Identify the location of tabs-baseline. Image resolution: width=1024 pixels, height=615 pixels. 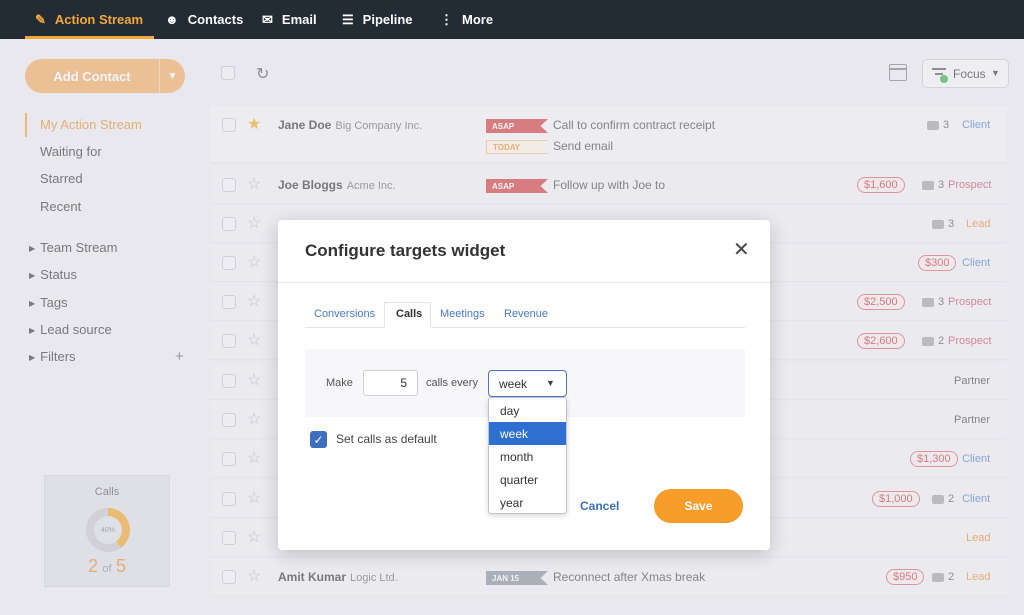
(525, 327).